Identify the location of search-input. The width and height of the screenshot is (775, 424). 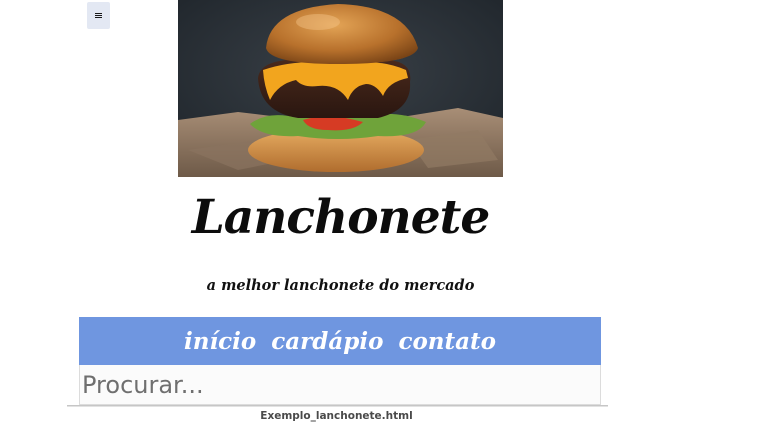
(340, 385).